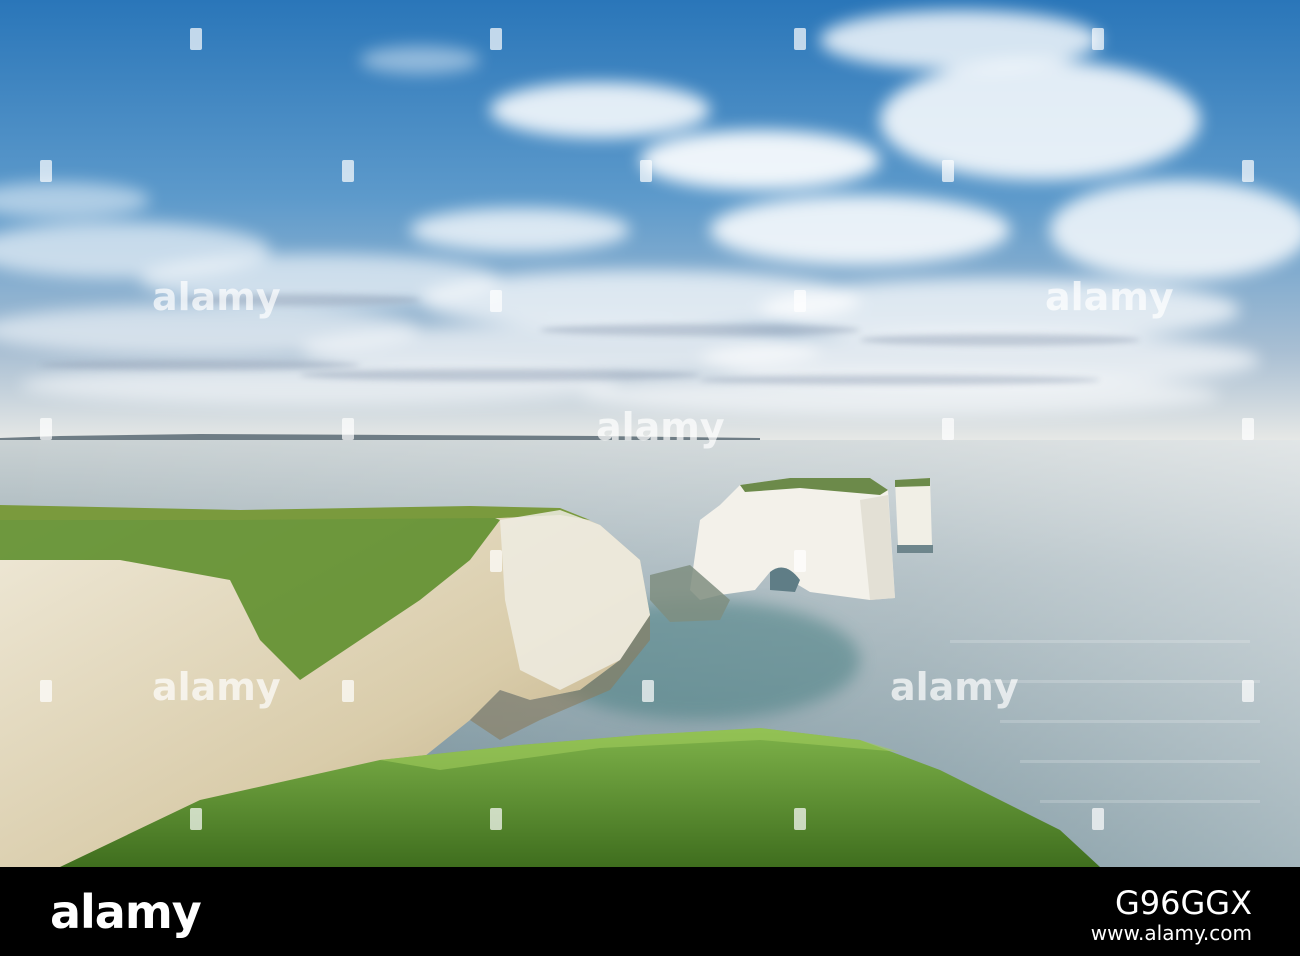 This screenshot has height=956, width=1300. What do you see at coordinates (1183, 903) in the screenshot?
I see `image-id-label: G96GGX` at bounding box center [1183, 903].